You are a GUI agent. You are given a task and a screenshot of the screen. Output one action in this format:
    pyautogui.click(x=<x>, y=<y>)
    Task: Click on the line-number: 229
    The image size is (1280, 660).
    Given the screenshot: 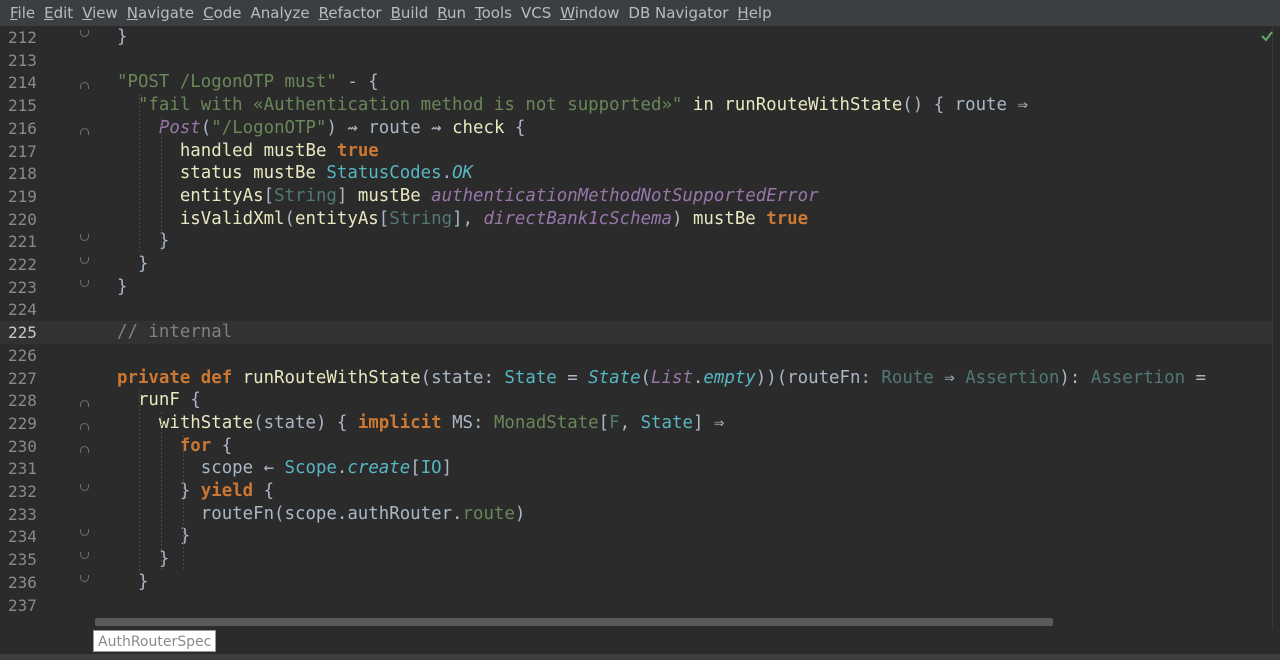 What is the action you would take?
    pyautogui.click(x=22, y=423)
    